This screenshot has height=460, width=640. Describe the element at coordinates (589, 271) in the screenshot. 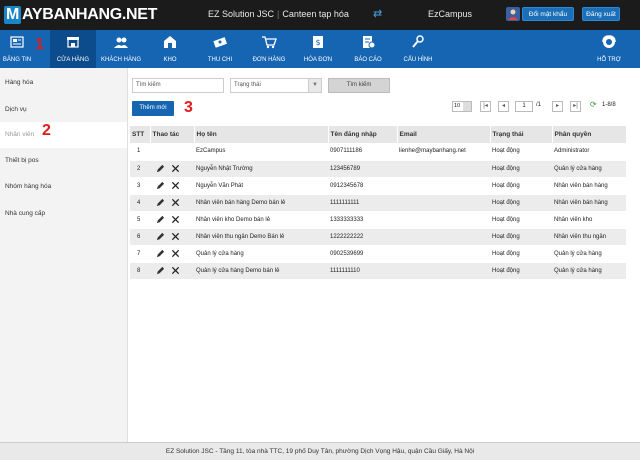

I see `cell-role: Quản lý cửa hàng` at that location.